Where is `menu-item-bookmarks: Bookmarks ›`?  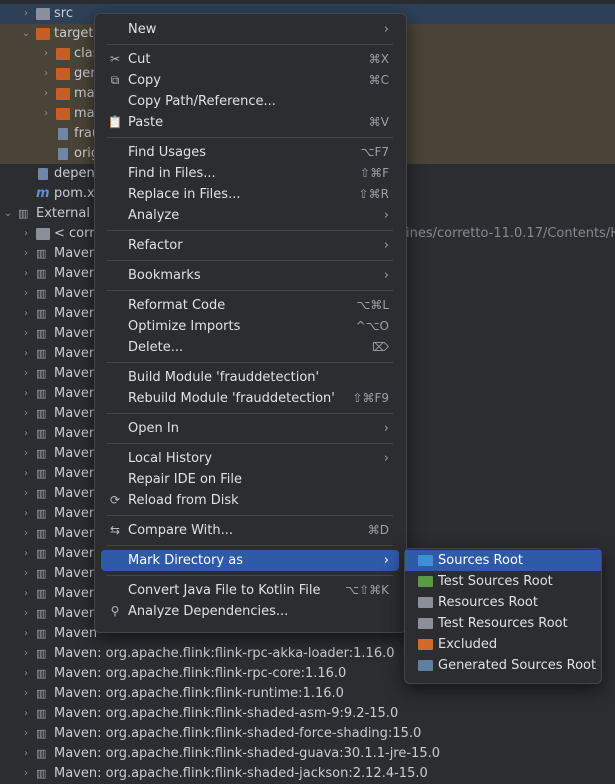
menu-item-bookmarks: Bookmarks › is located at coordinates (250, 275).